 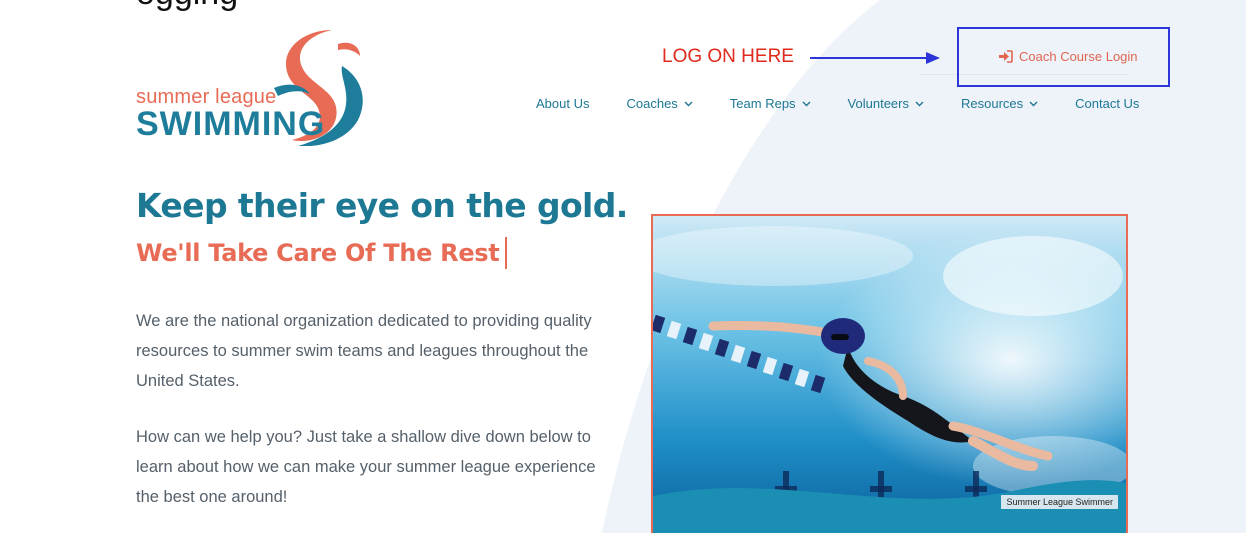 I want to click on nav-item-label: Resources, so click(x=992, y=103).